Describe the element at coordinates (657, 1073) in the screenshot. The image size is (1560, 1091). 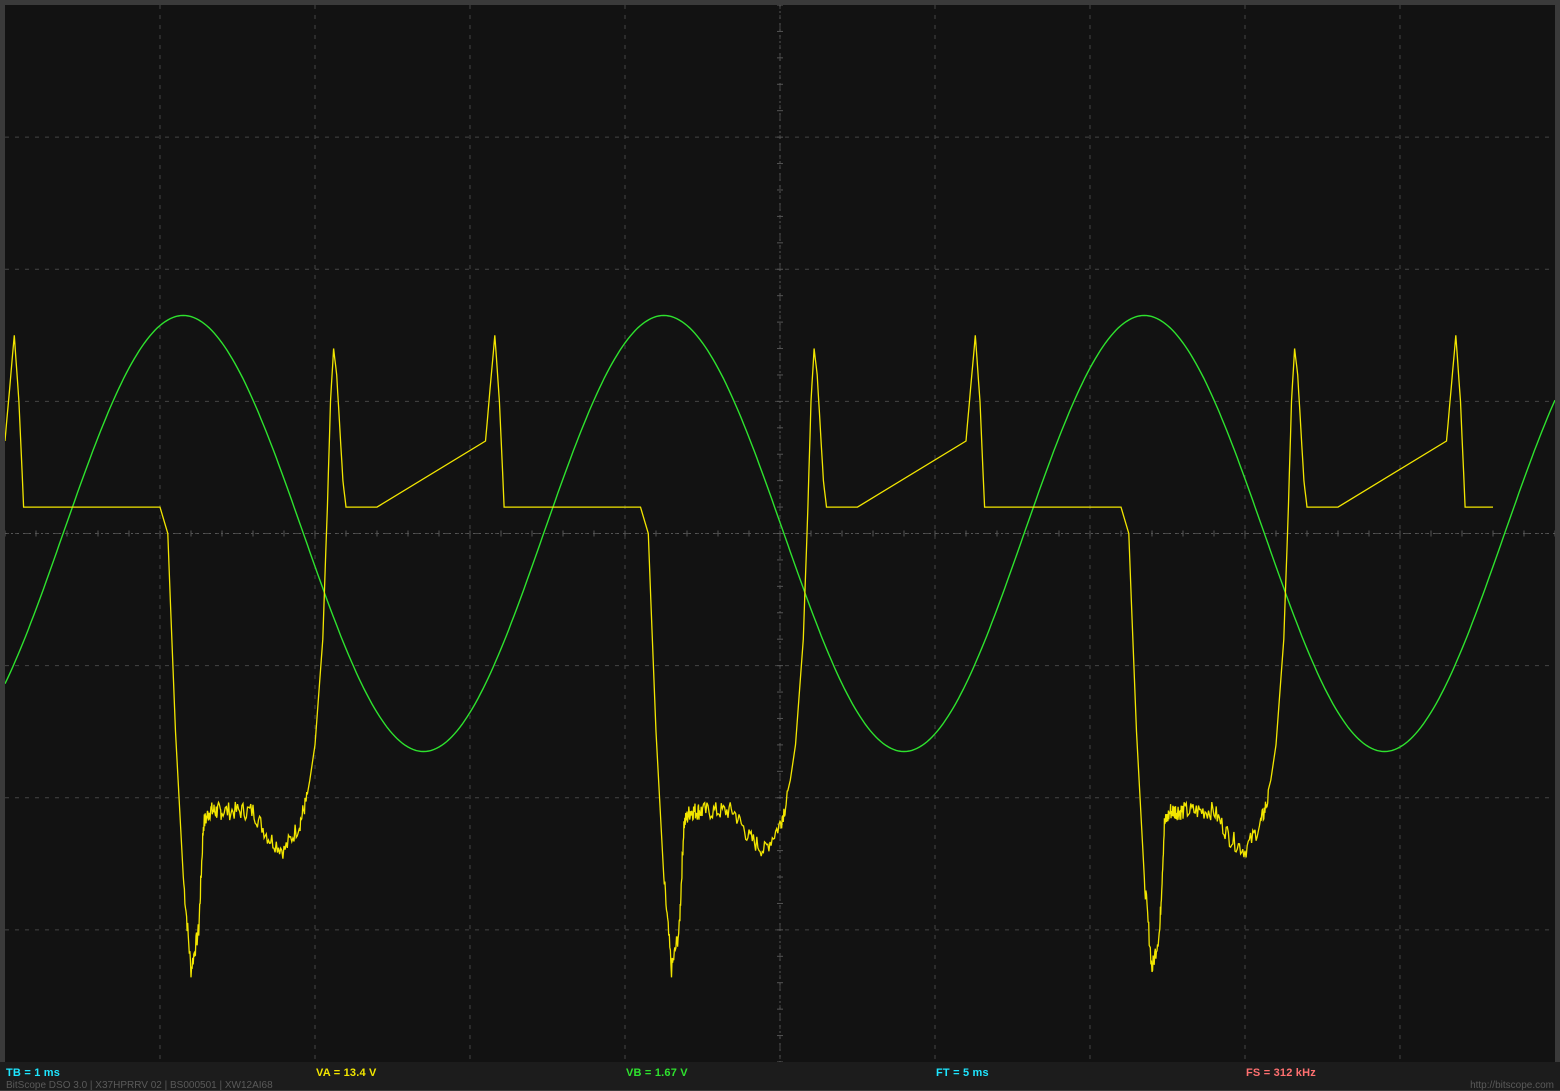
I see `channel-b-readout: VB = 1.67 V` at that location.